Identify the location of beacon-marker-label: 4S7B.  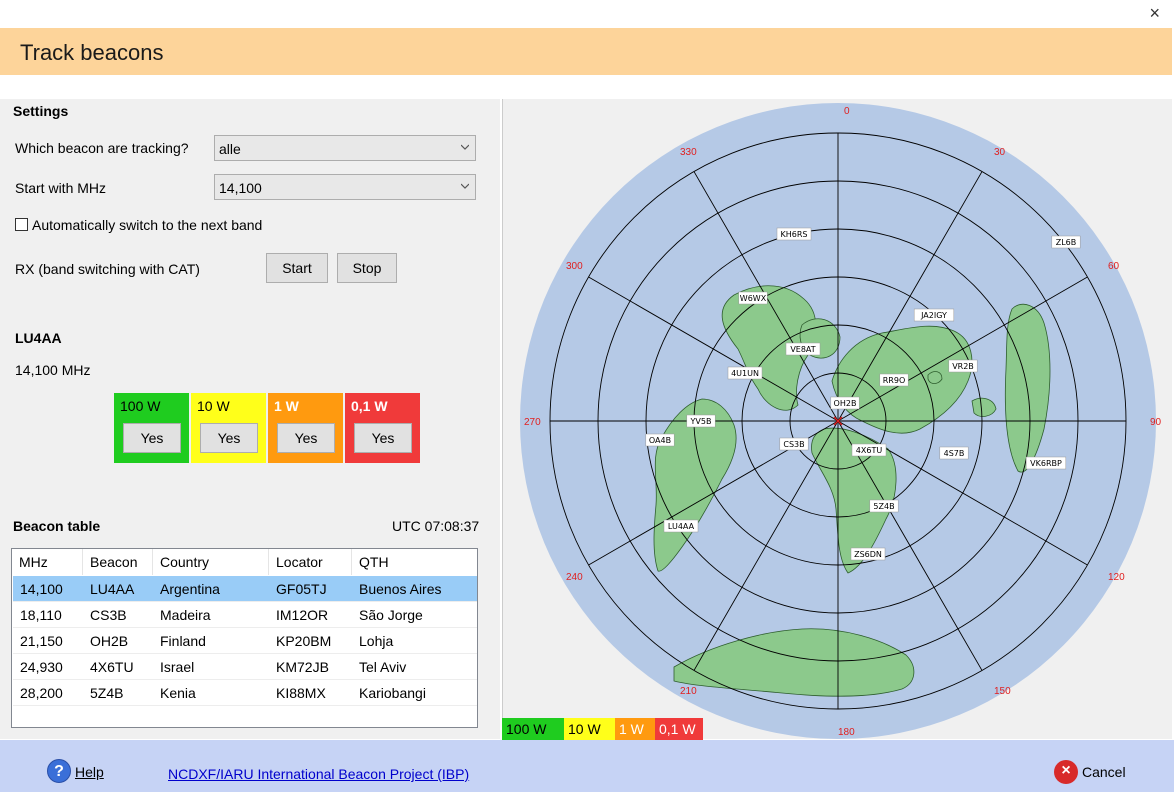
(954, 453).